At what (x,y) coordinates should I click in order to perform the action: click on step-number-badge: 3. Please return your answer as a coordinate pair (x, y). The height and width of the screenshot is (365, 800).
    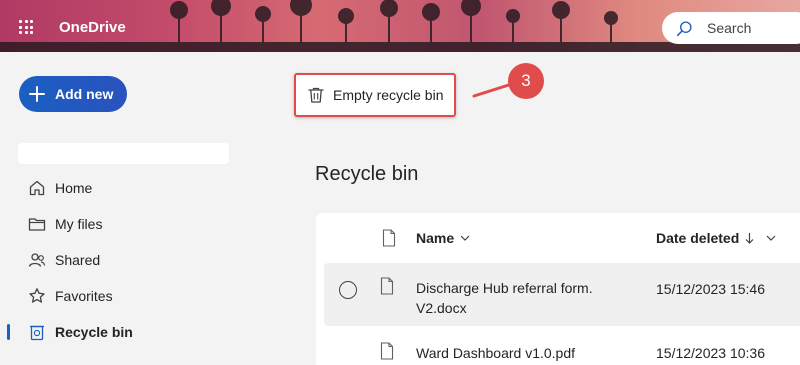
    Looking at the image, I should click on (526, 81).